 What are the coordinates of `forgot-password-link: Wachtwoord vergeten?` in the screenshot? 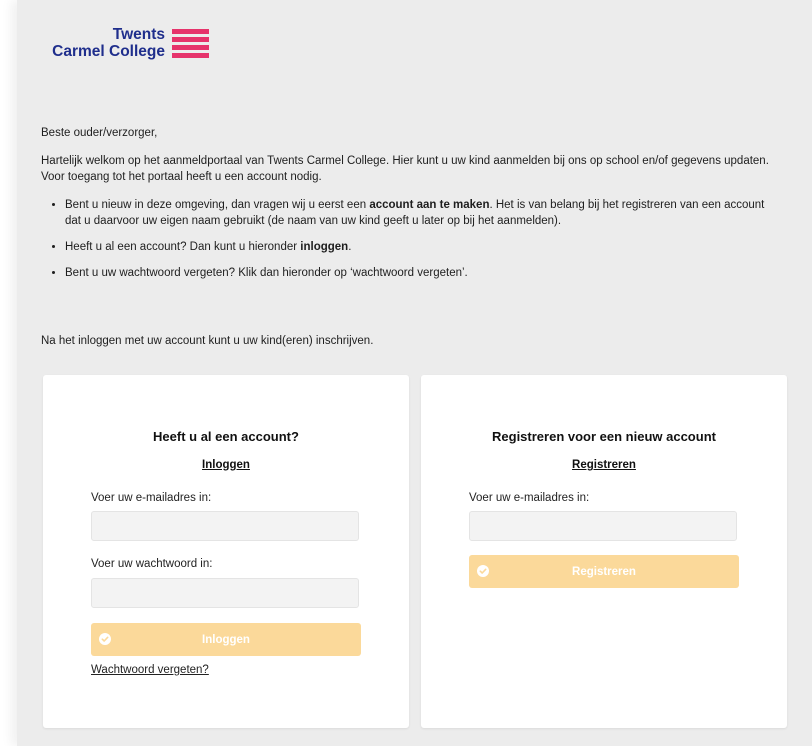 It's located at (150, 670).